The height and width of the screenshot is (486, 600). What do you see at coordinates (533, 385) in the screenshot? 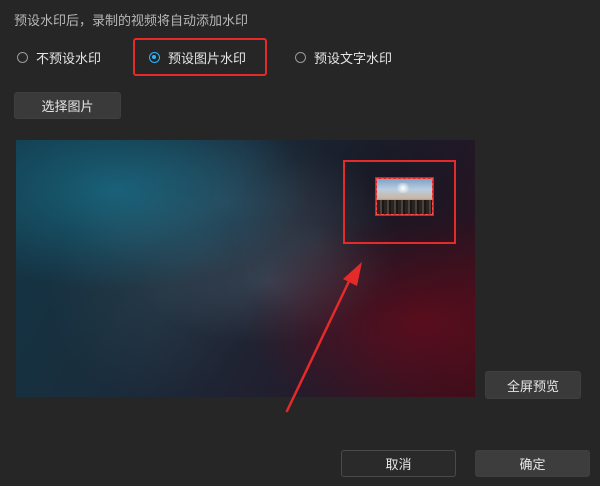
I see `fullscreen-preview-button: 全屏预览` at bounding box center [533, 385].